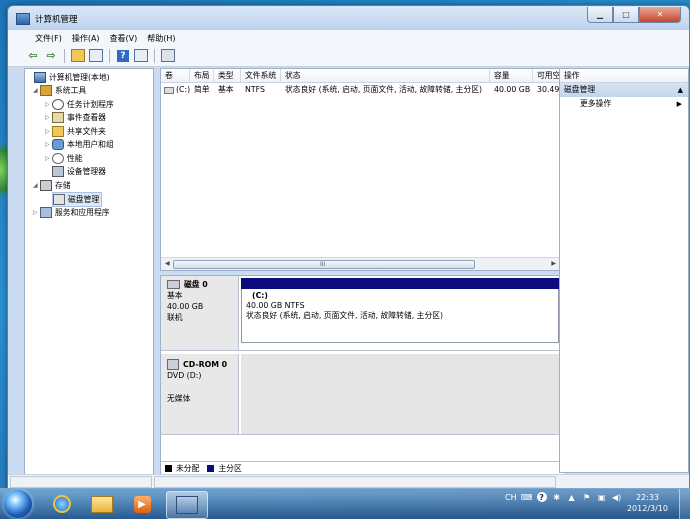 Image resolution: width=690 pixels, height=519 pixels. I want to click on scroll-thumb: III, so click(324, 264).